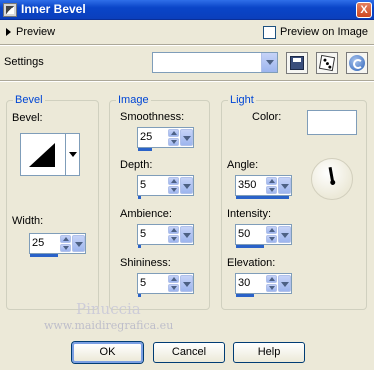 Image resolution: width=374 pixels, height=370 pixels. What do you see at coordinates (27, 118) in the screenshot?
I see `bevel-label: Bevel:` at bounding box center [27, 118].